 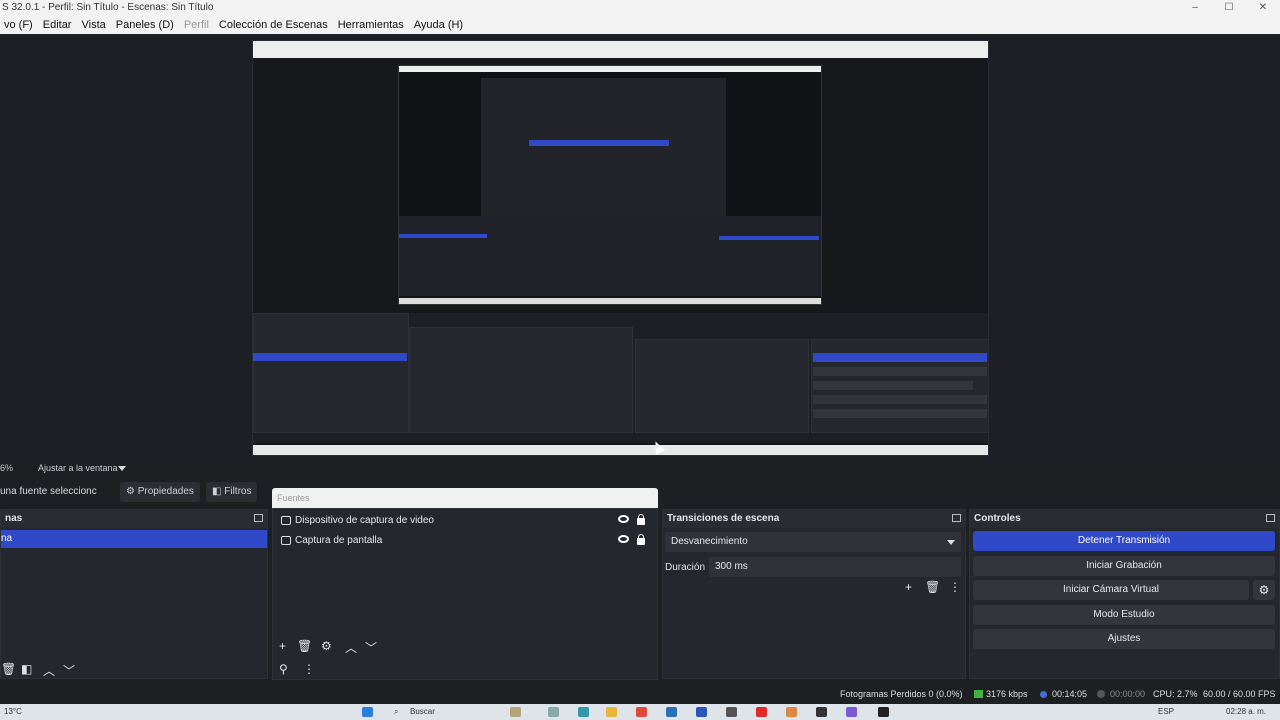 What do you see at coordinates (339, 540) in the screenshot?
I see `source-label: Captura de pantalla` at bounding box center [339, 540].